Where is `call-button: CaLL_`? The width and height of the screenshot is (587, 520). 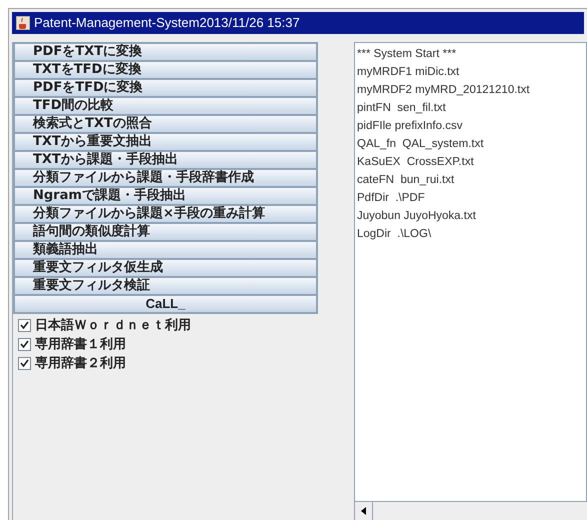 call-button: CaLL_ is located at coordinates (165, 304).